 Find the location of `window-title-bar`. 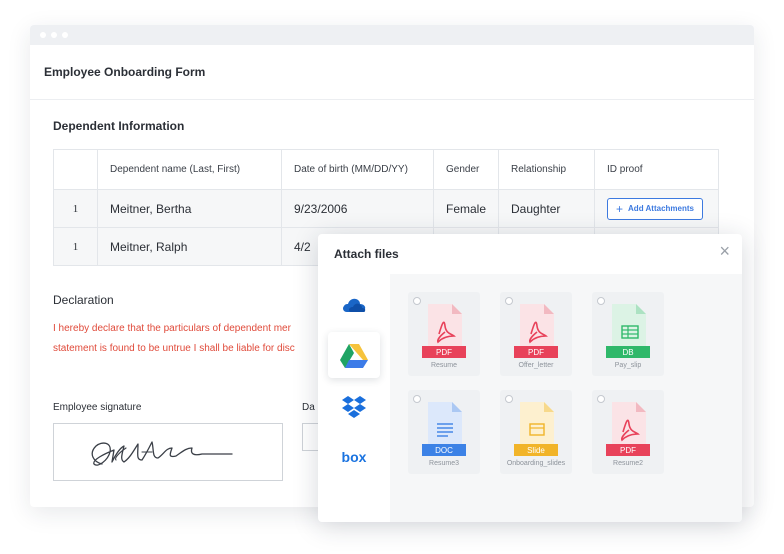

window-title-bar is located at coordinates (392, 35).